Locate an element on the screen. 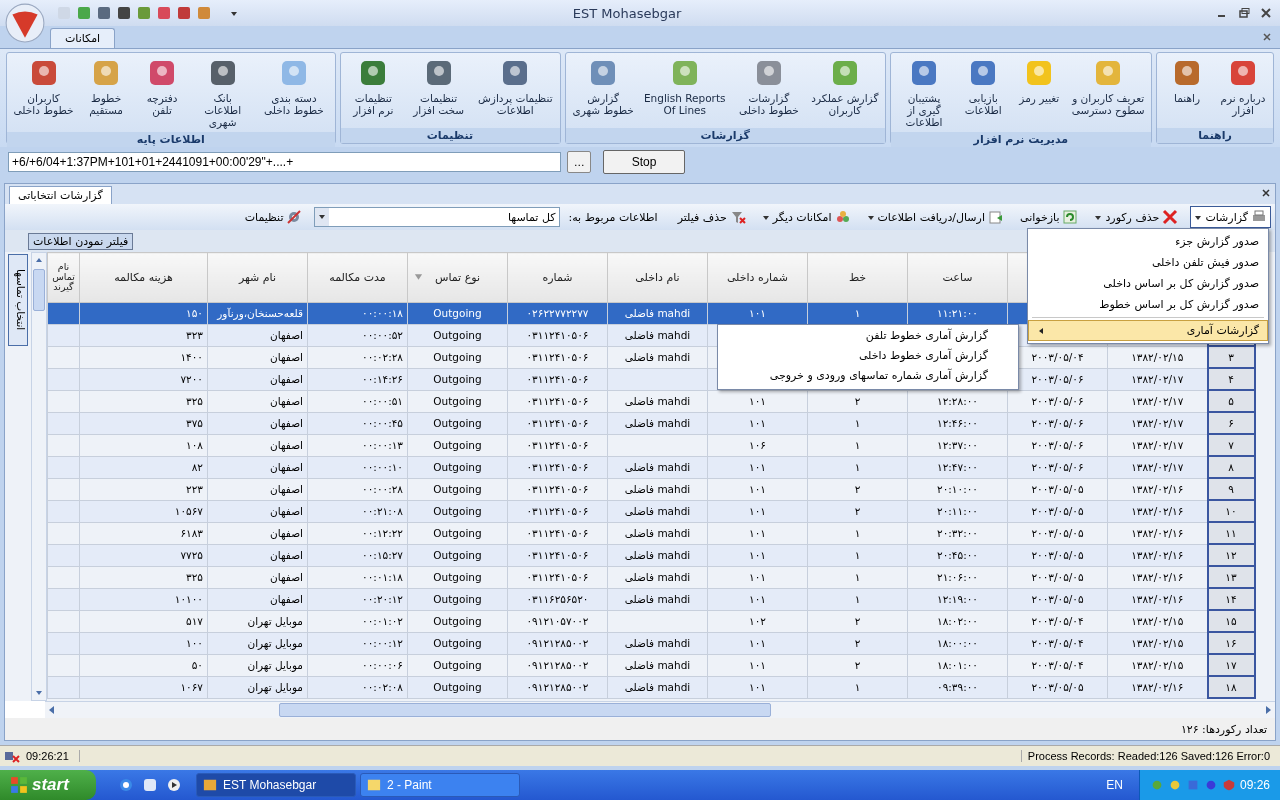  language-indicator: EN is located at coordinates (1114, 785).